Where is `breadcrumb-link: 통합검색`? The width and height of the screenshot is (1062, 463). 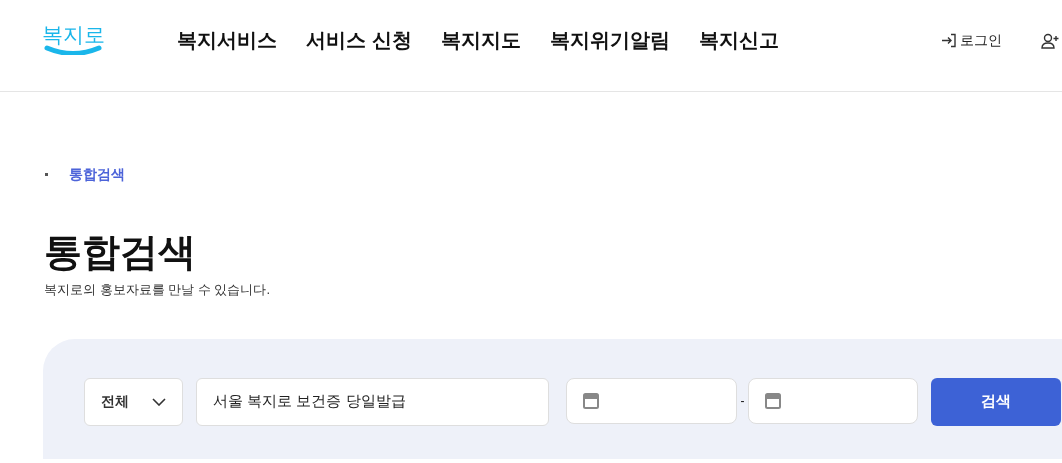 breadcrumb-link: 통합검색 is located at coordinates (97, 174).